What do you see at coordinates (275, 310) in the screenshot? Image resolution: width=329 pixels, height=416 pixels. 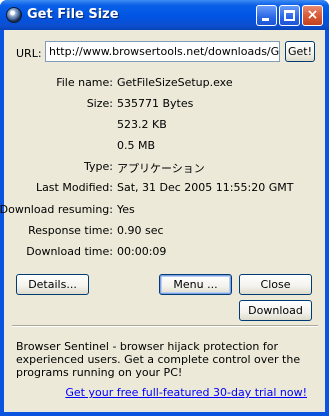 I see `download-button: Download` at bounding box center [275, 310].